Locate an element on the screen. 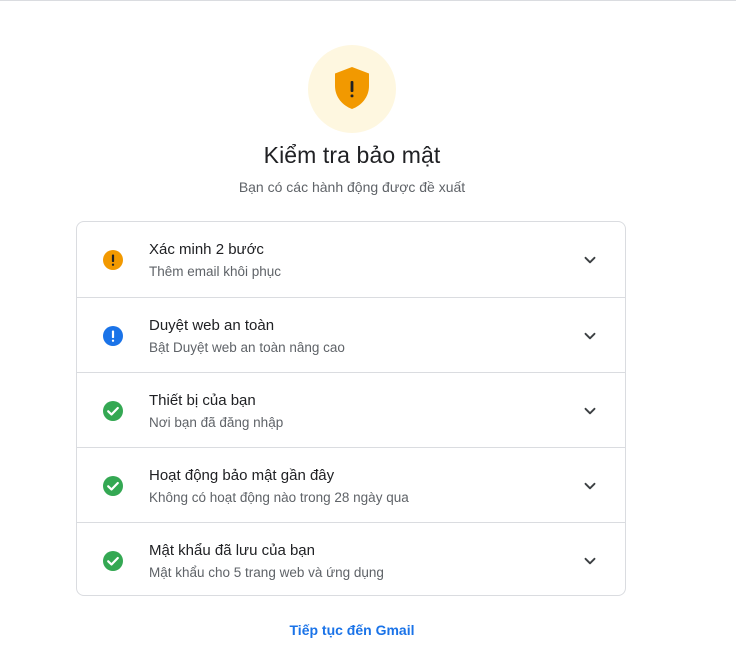 The width and height of the screenshot is (736, 666). check-title: Duyệt web an toàn is located at coordinates (212, 325).